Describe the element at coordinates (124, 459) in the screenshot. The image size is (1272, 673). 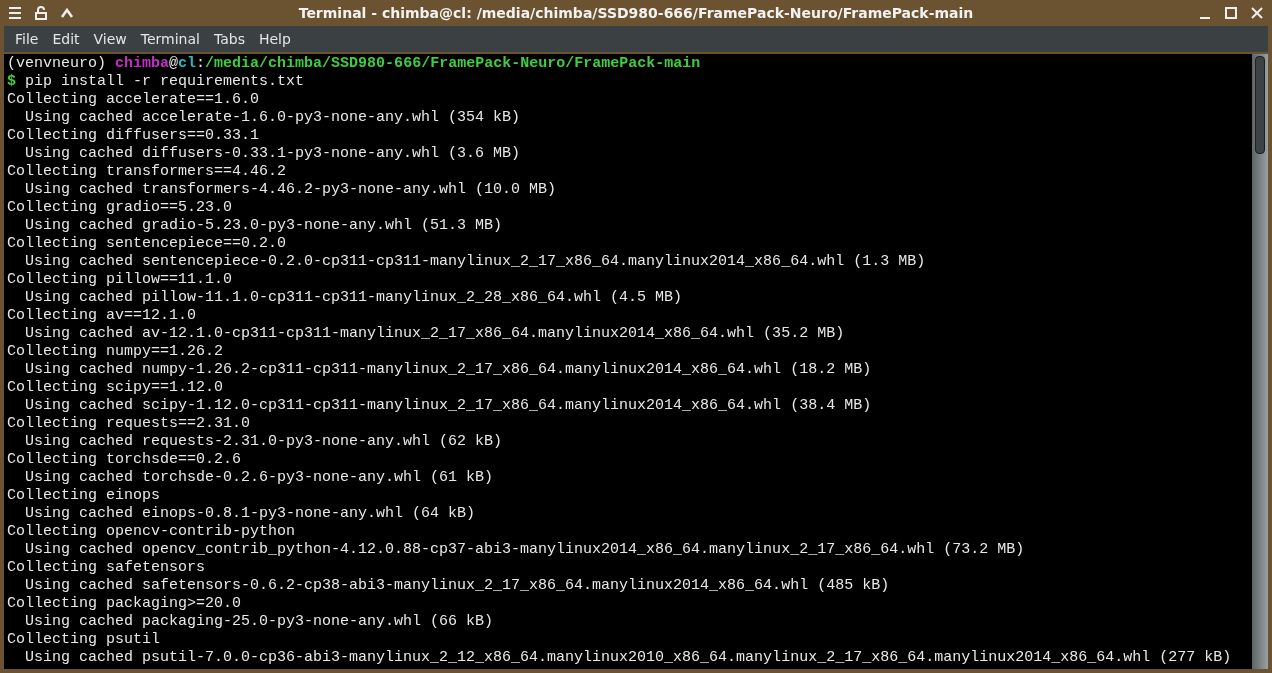
I see `output-line: Collecting torchsde==0.2.6` at that location.